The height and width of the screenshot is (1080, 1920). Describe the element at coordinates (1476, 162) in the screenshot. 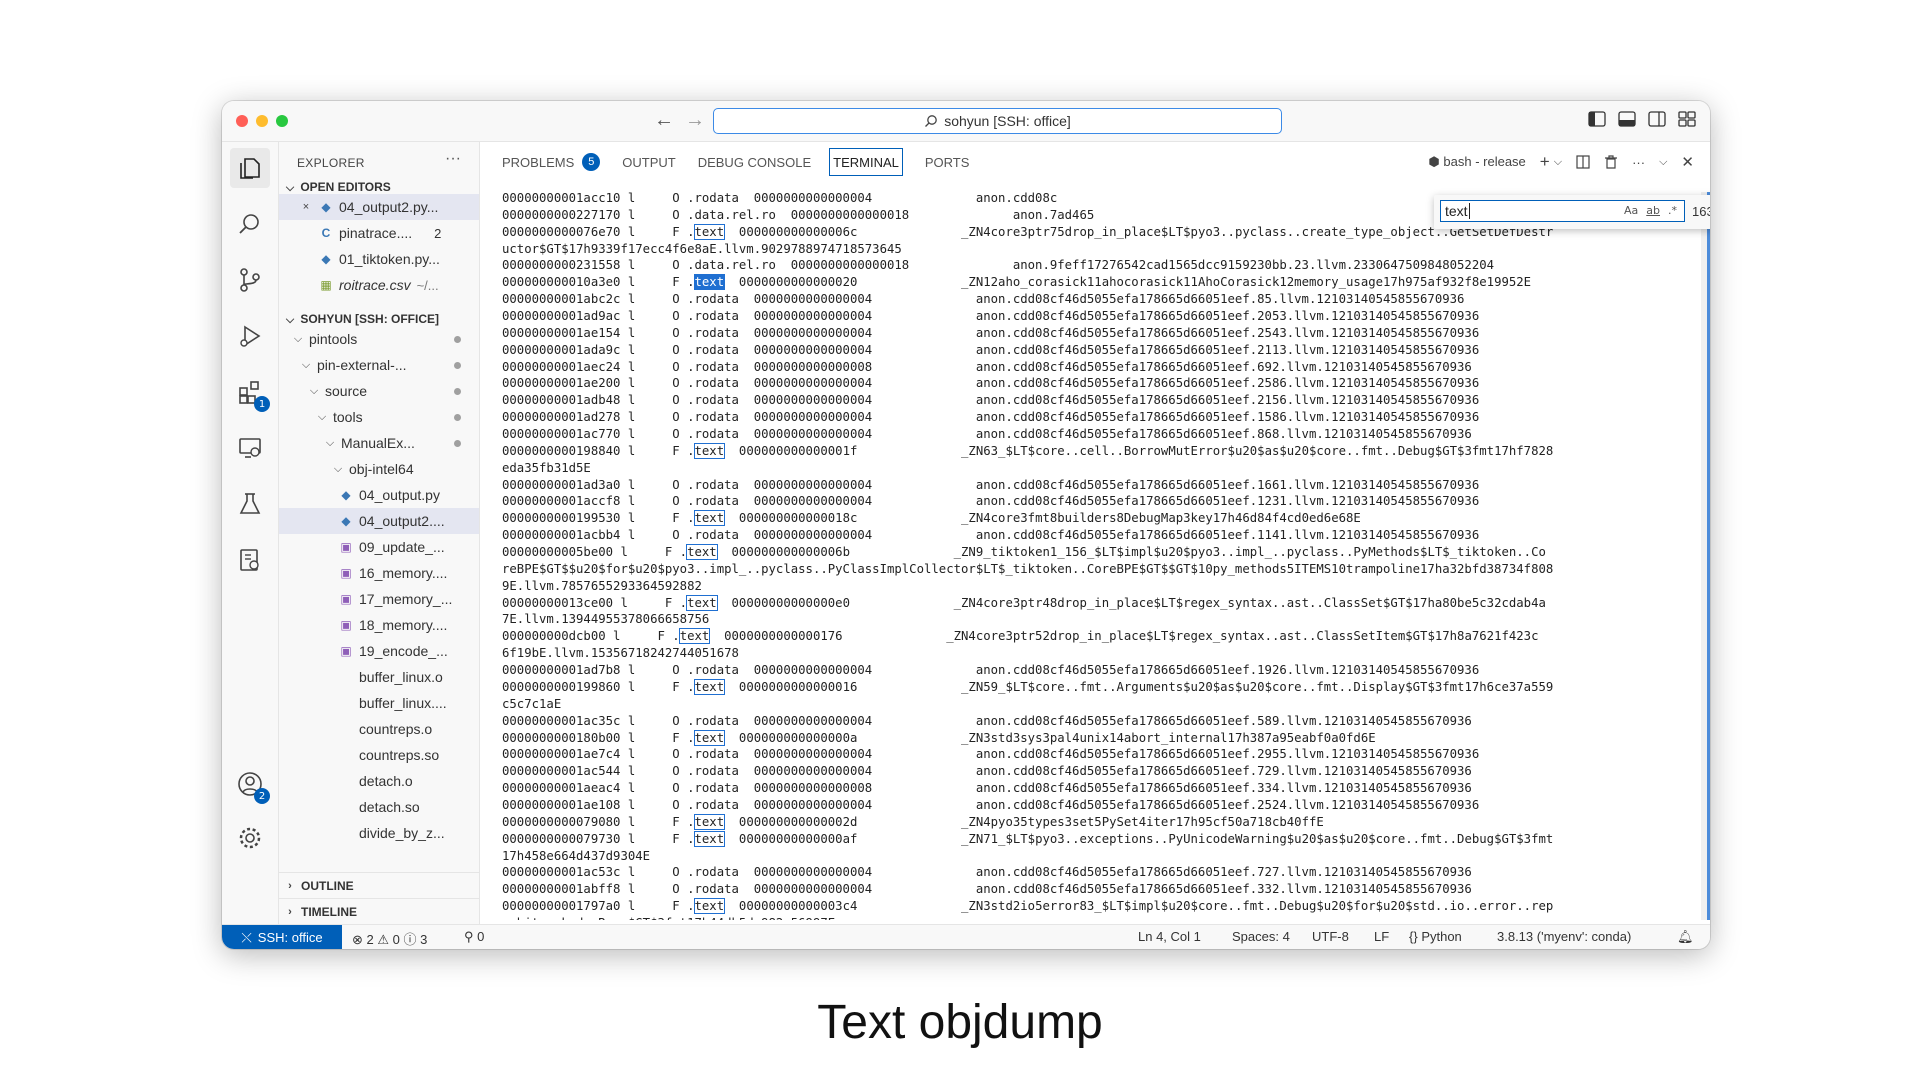

I see `terminal-selector: ⬢ bash - release` at that location.